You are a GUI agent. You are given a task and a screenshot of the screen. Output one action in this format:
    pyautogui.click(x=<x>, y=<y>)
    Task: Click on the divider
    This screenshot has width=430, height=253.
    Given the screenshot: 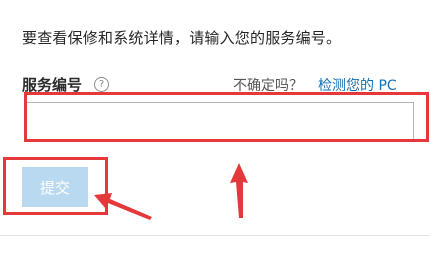 What is the action you would take?
    pyautogui.click(x=215, y=235)
    